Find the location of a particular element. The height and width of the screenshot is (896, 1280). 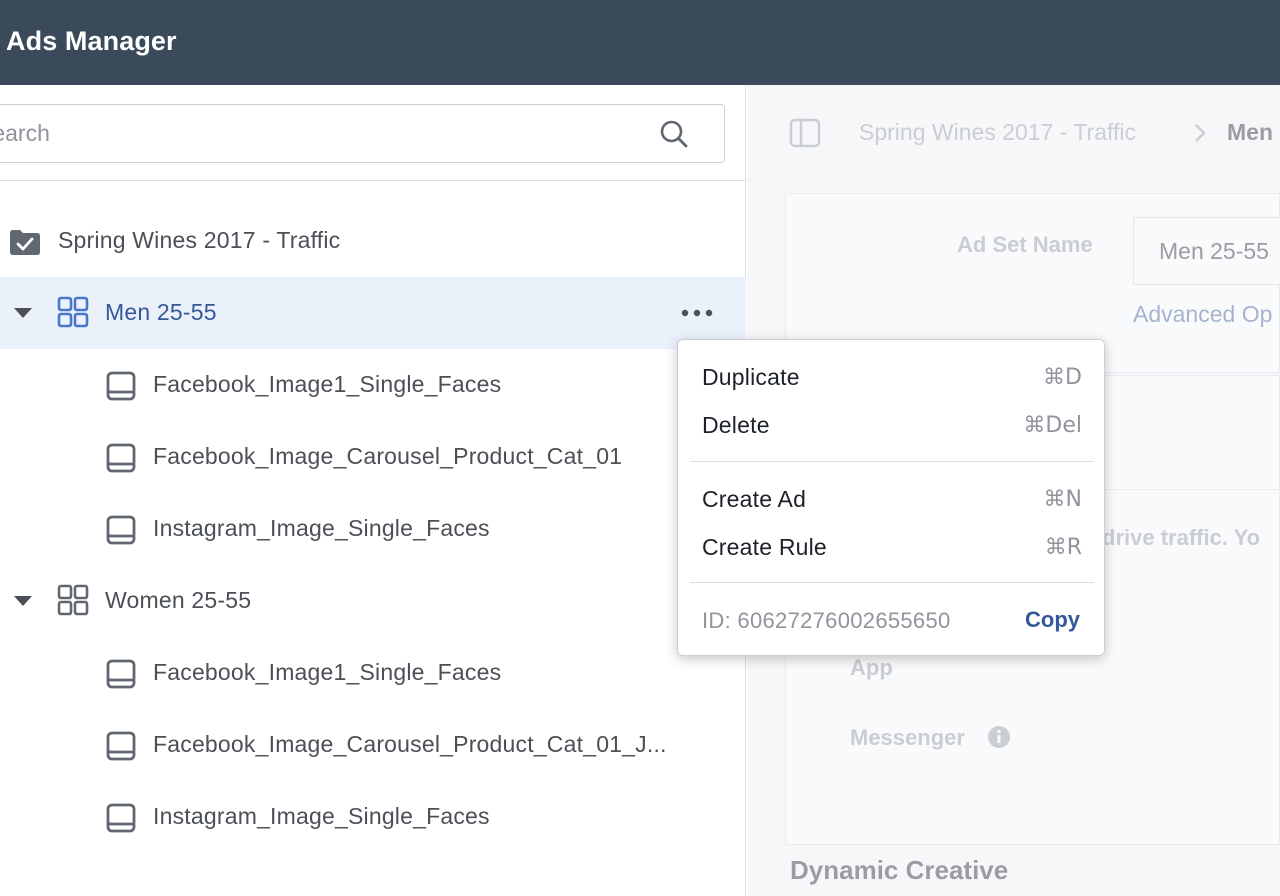

app-title: Ads Manager is located at coordinates (91, 41).